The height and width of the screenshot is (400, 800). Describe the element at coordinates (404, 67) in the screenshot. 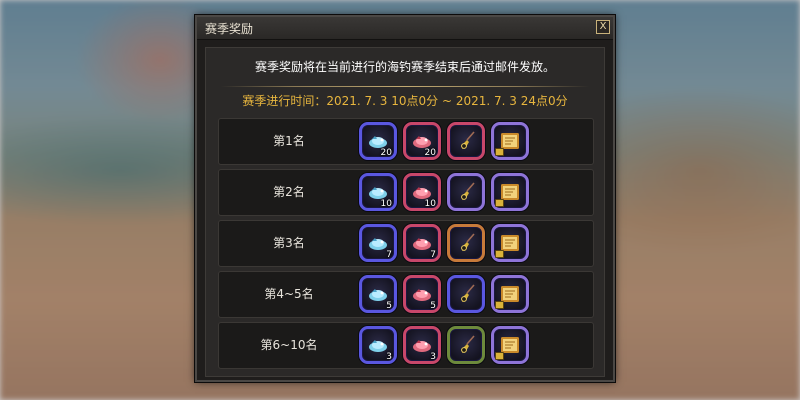

I see `reward-description: 赛季奖励将在当前进行的海钓赛季结束后通过邮件发放。` at that location.